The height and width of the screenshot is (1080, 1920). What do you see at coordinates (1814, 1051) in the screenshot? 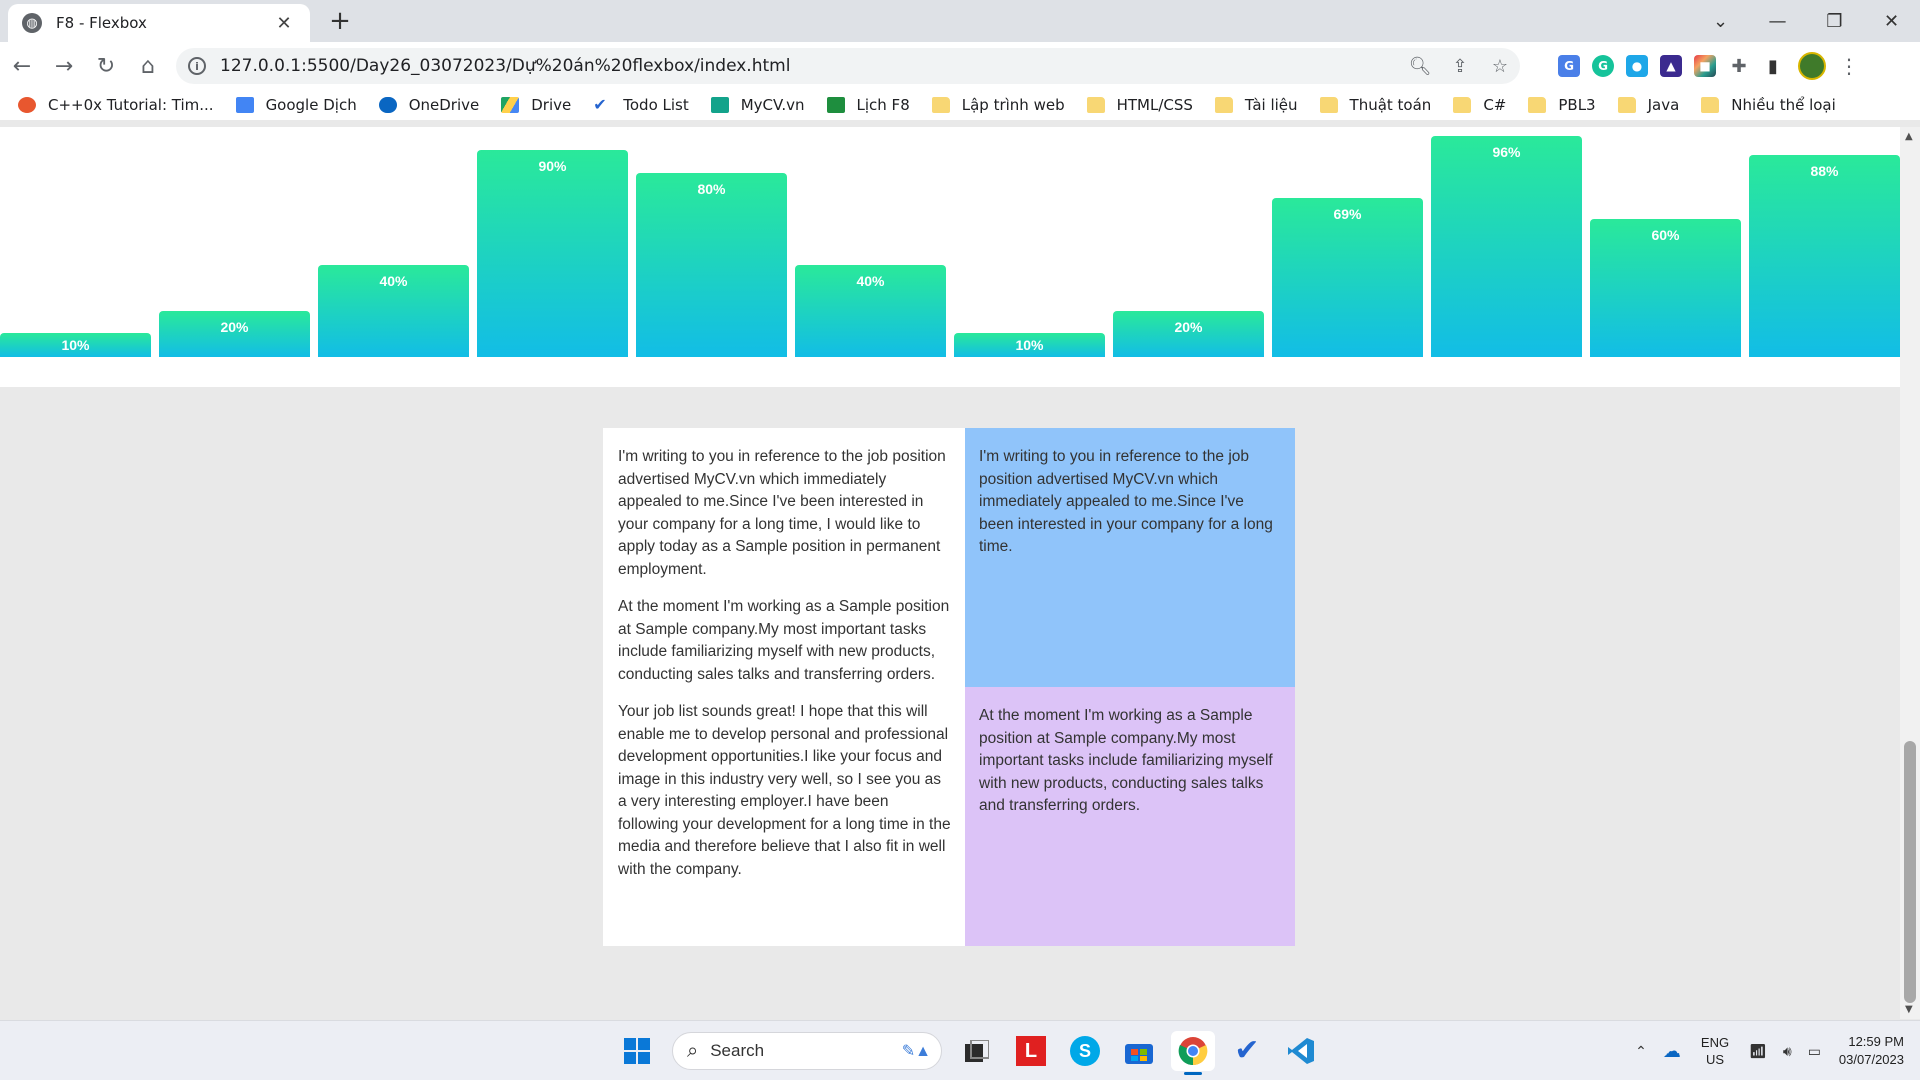
I see `battery-icon: ▭` at bounding box center [1814, 1051].